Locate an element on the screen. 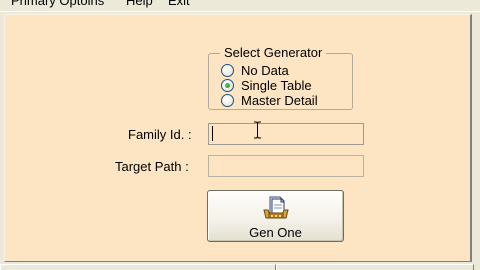  menu-exit: Exit is located at coordinates (179, 4).